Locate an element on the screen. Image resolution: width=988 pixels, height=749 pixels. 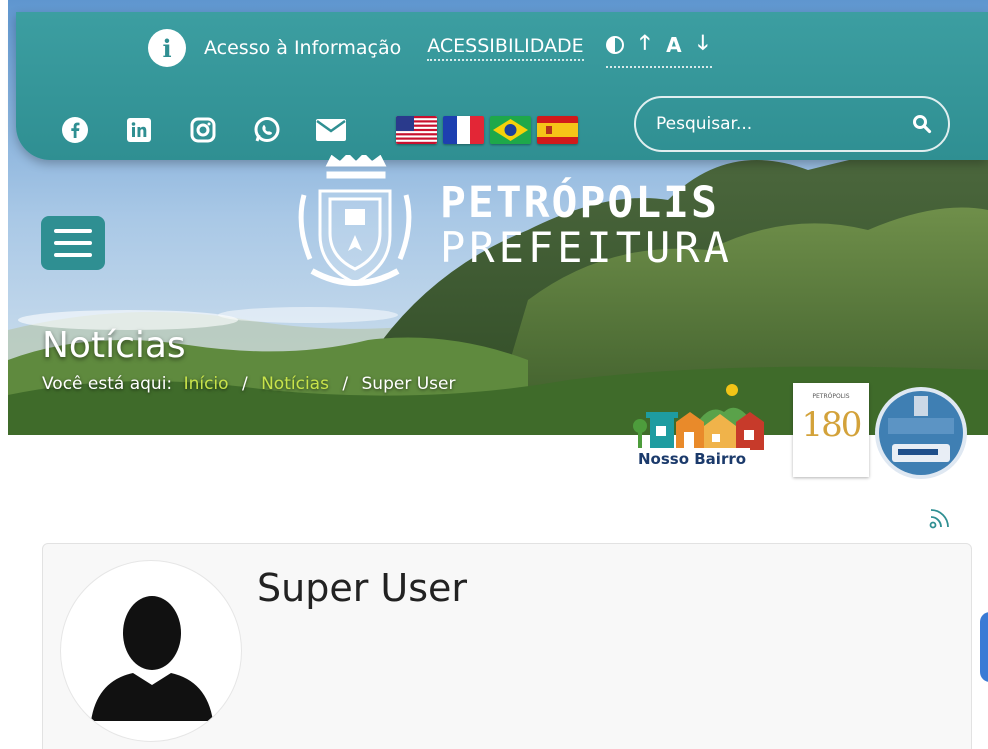
breadcrumb-prefix: Você está aqui: is located at coordinates (107, 384).